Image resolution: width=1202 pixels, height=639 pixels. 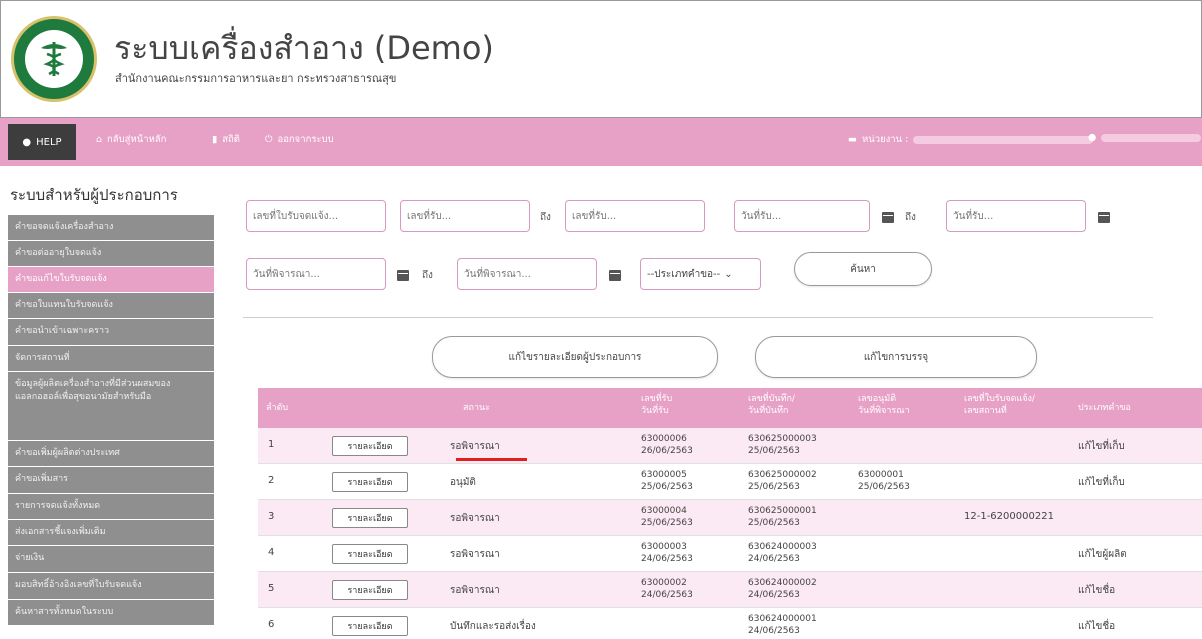 What do you see at coordinates (111, 480) in the screenshot?
I see `sidebar-item: คำขอเพิ่มสาร` at bounding box center [111, 480].